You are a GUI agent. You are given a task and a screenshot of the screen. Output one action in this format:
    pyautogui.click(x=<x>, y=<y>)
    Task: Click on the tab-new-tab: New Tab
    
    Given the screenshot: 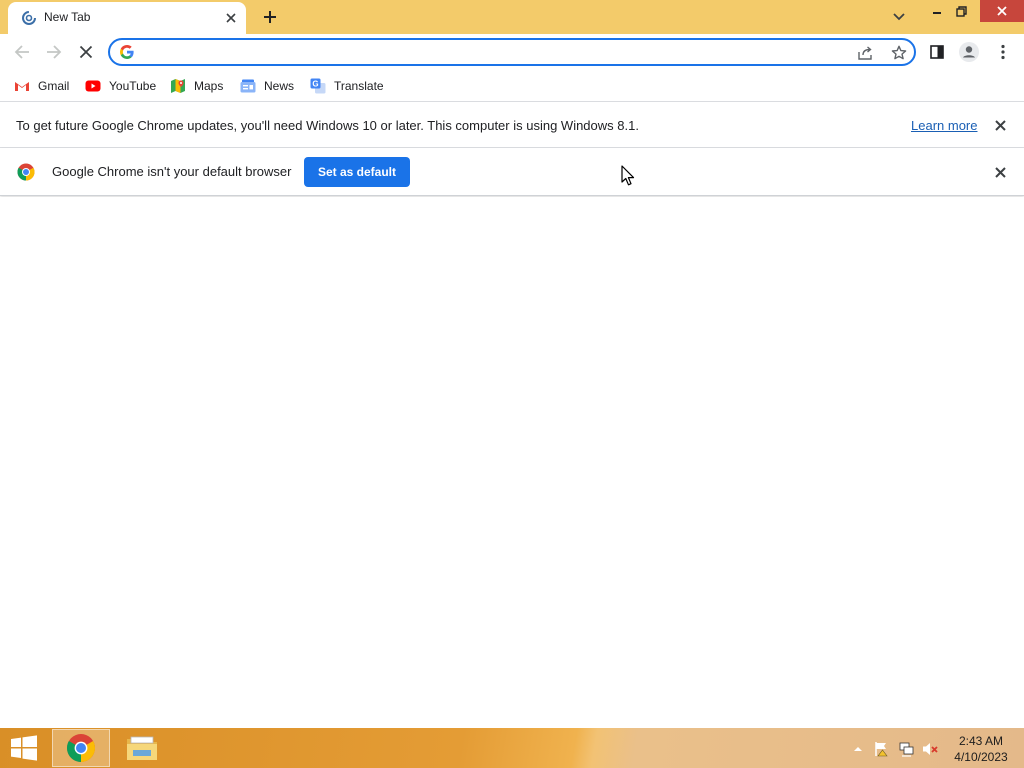 What is the action you would take?
    pyautogui.click(x=127, y=18)
    